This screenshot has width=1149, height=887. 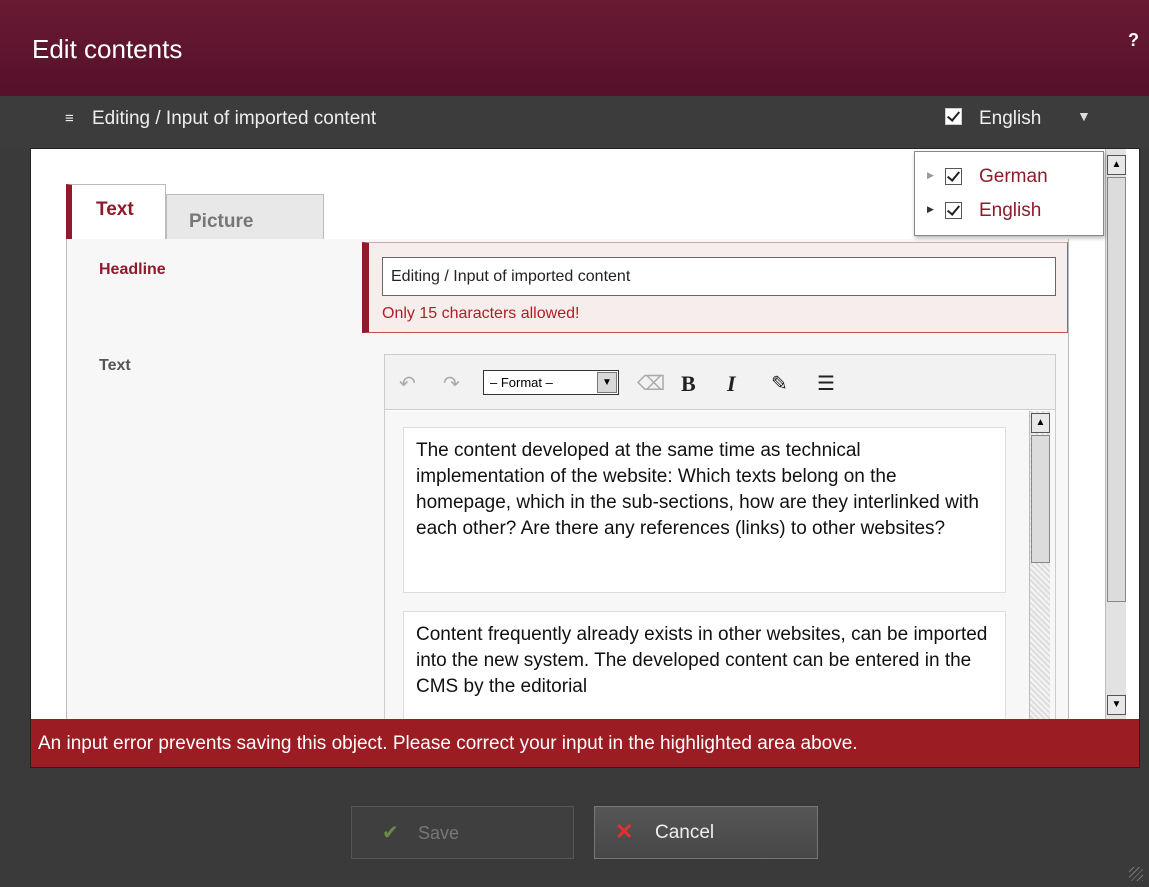 I want to click on editor-scrollbar: ▲ ▼, so click(x=1039, y=589).